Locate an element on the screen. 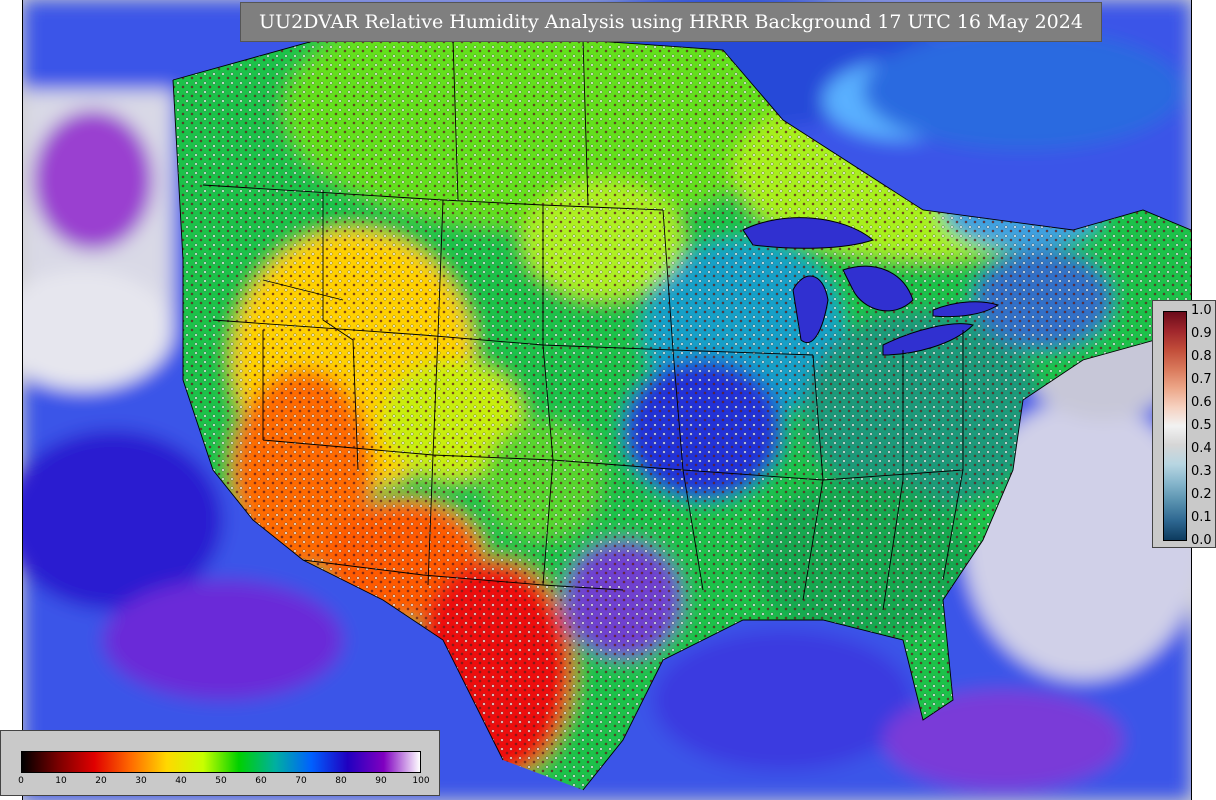  rh-tick-label: 0.1 is located at coordinates (1201, 517).